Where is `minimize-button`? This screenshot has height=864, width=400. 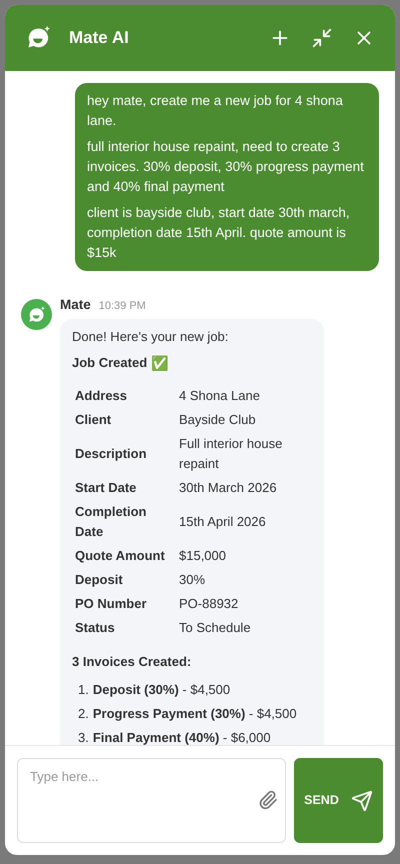
minimize-button is located at coordinates (322, 38).